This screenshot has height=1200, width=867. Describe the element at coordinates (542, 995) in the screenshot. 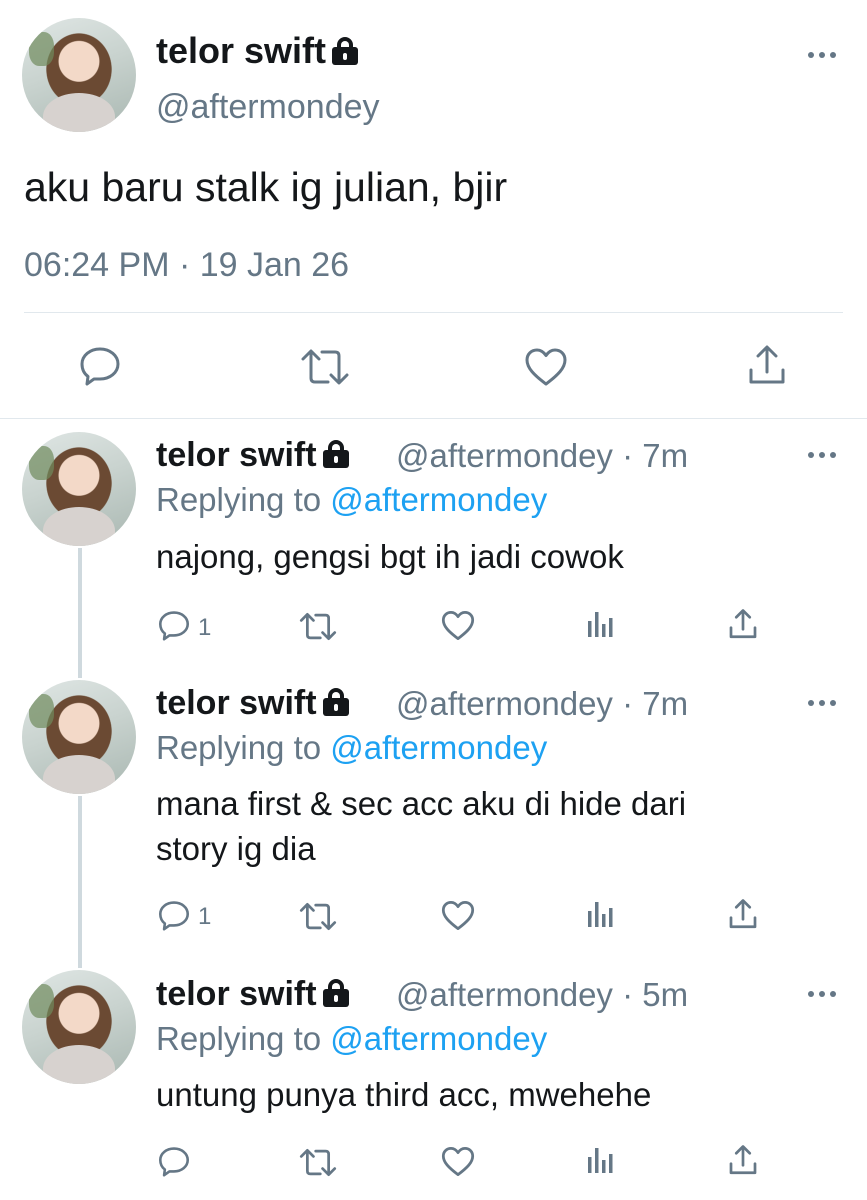

I see `handle-time: @aftermondey · 5m` at that location.